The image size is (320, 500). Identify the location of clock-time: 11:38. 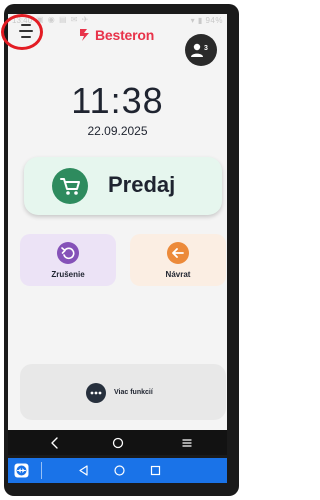
(117, 100).